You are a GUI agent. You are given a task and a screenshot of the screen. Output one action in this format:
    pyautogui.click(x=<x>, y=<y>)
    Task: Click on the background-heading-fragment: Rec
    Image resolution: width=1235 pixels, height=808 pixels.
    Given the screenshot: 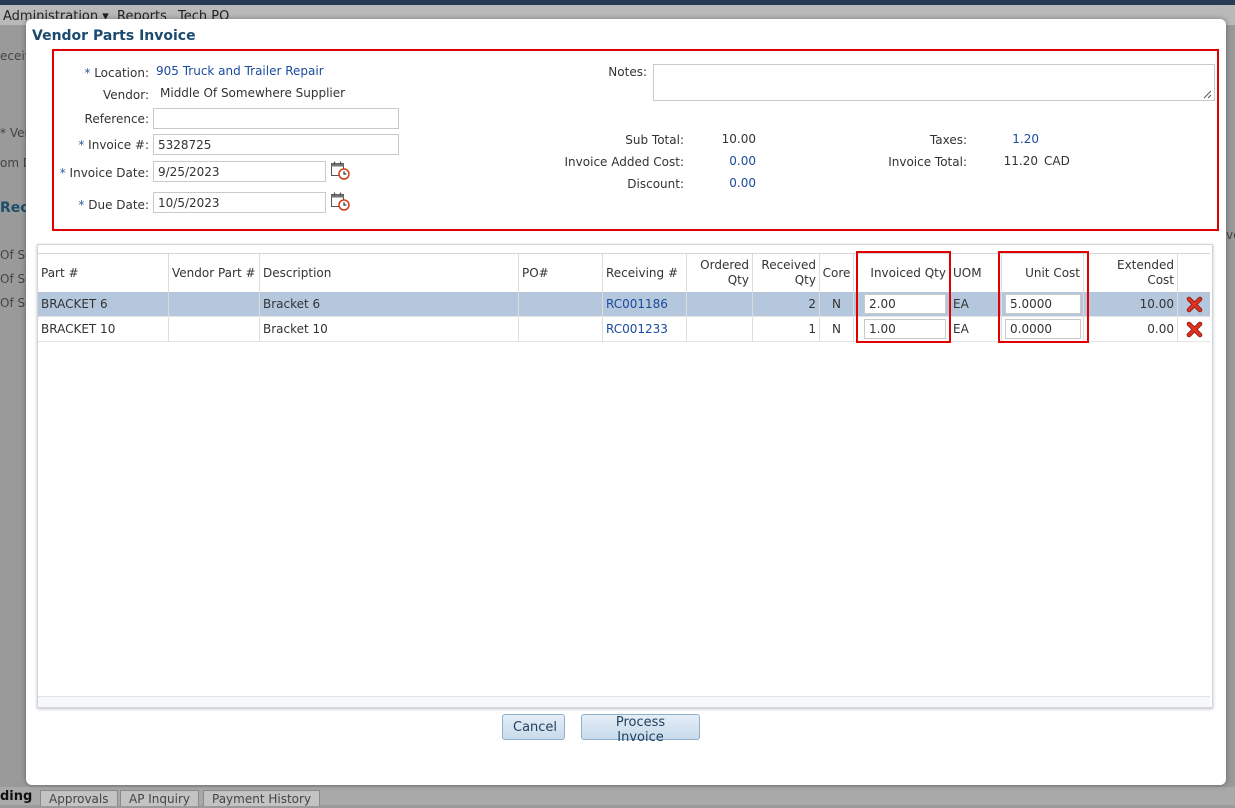 What is the action you would take?
    pyautogui.click(x=14, y=208)
    